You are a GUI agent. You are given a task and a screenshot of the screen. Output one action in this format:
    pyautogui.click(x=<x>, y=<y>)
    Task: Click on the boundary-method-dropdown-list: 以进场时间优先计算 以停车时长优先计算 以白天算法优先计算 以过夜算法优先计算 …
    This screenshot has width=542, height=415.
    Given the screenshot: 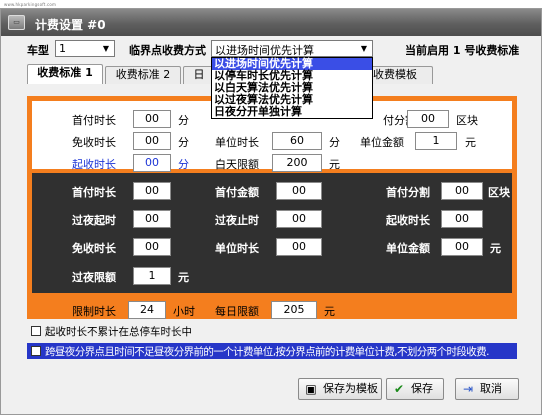 What is the action you would take?
    pyautogui.click(x=292, y=88)
    